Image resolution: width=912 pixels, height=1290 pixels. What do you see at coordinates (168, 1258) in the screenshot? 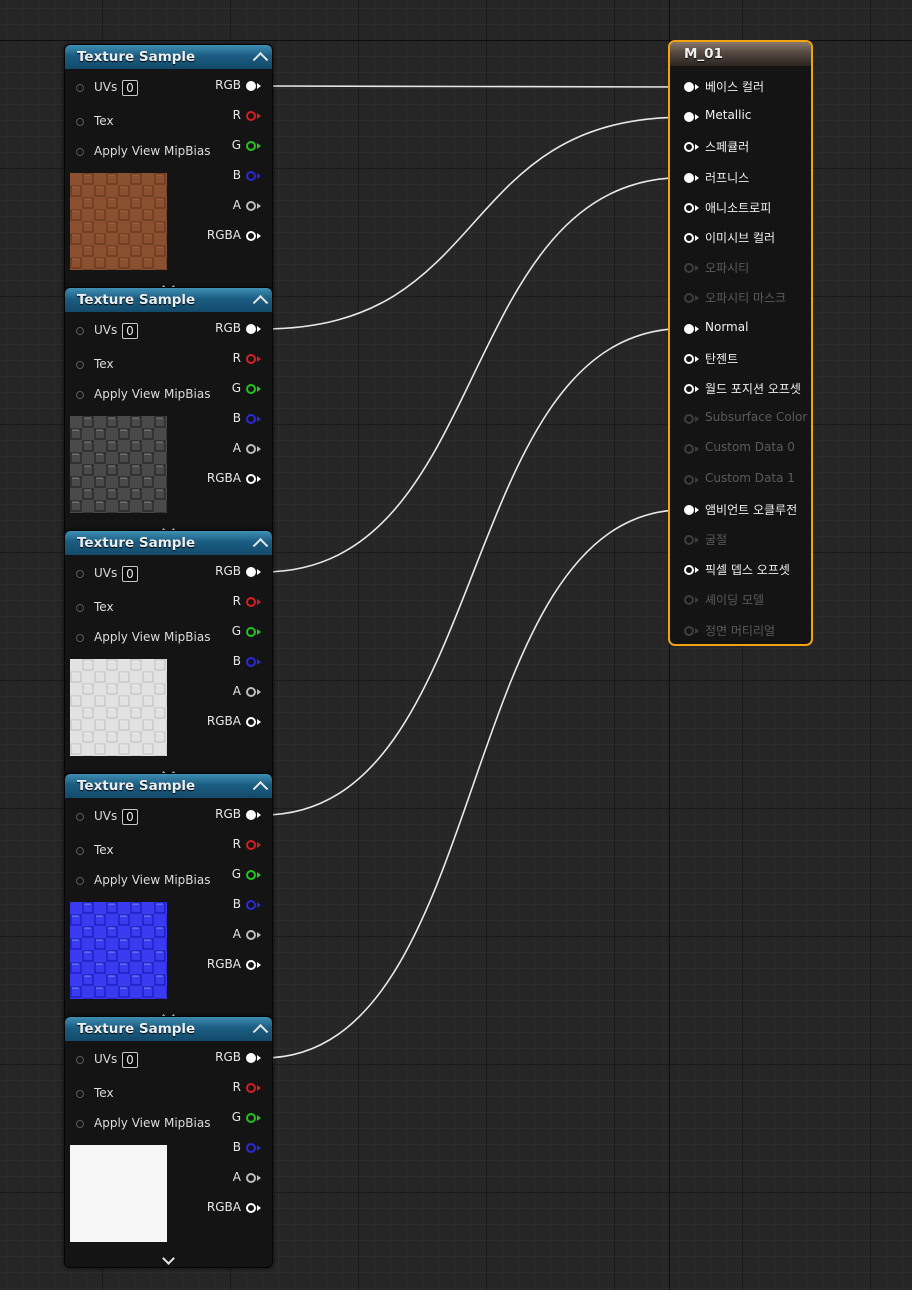
I see `expand-chevron-icon` at bounding box center [168, 1258].